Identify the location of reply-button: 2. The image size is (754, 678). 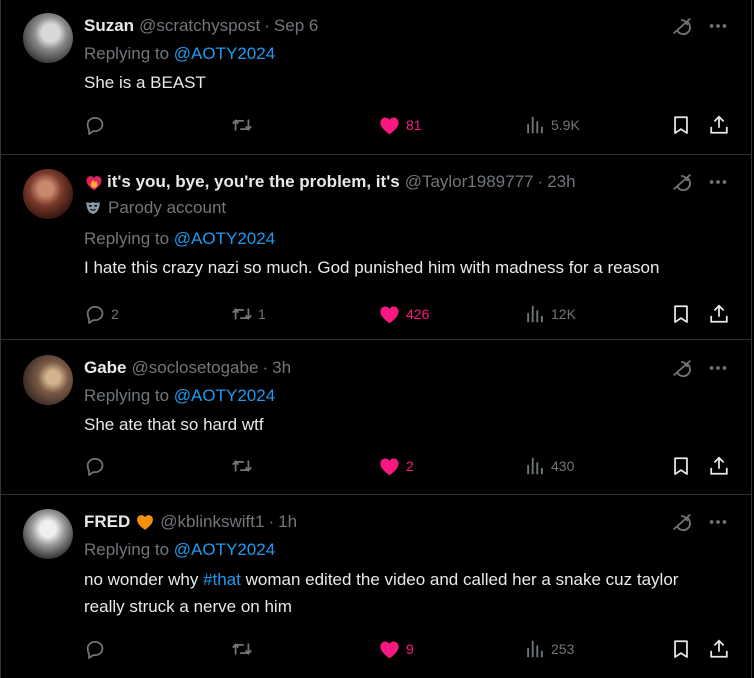
(101, 314).